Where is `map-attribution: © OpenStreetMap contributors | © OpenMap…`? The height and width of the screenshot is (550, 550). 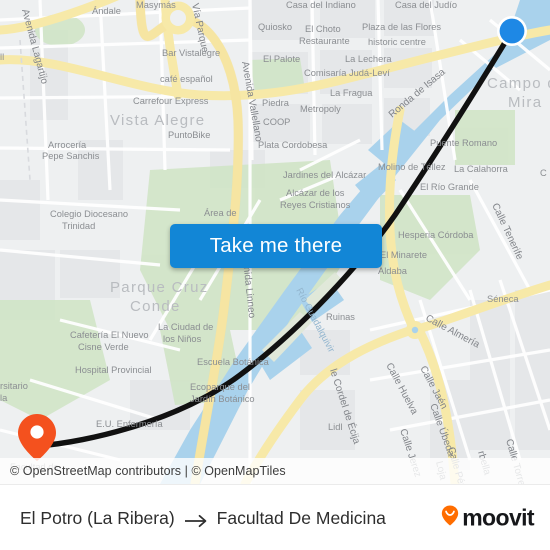
map-attribution: © OpenStreetMap contributors | © OpenMap… is located at coordinates (275, 471).